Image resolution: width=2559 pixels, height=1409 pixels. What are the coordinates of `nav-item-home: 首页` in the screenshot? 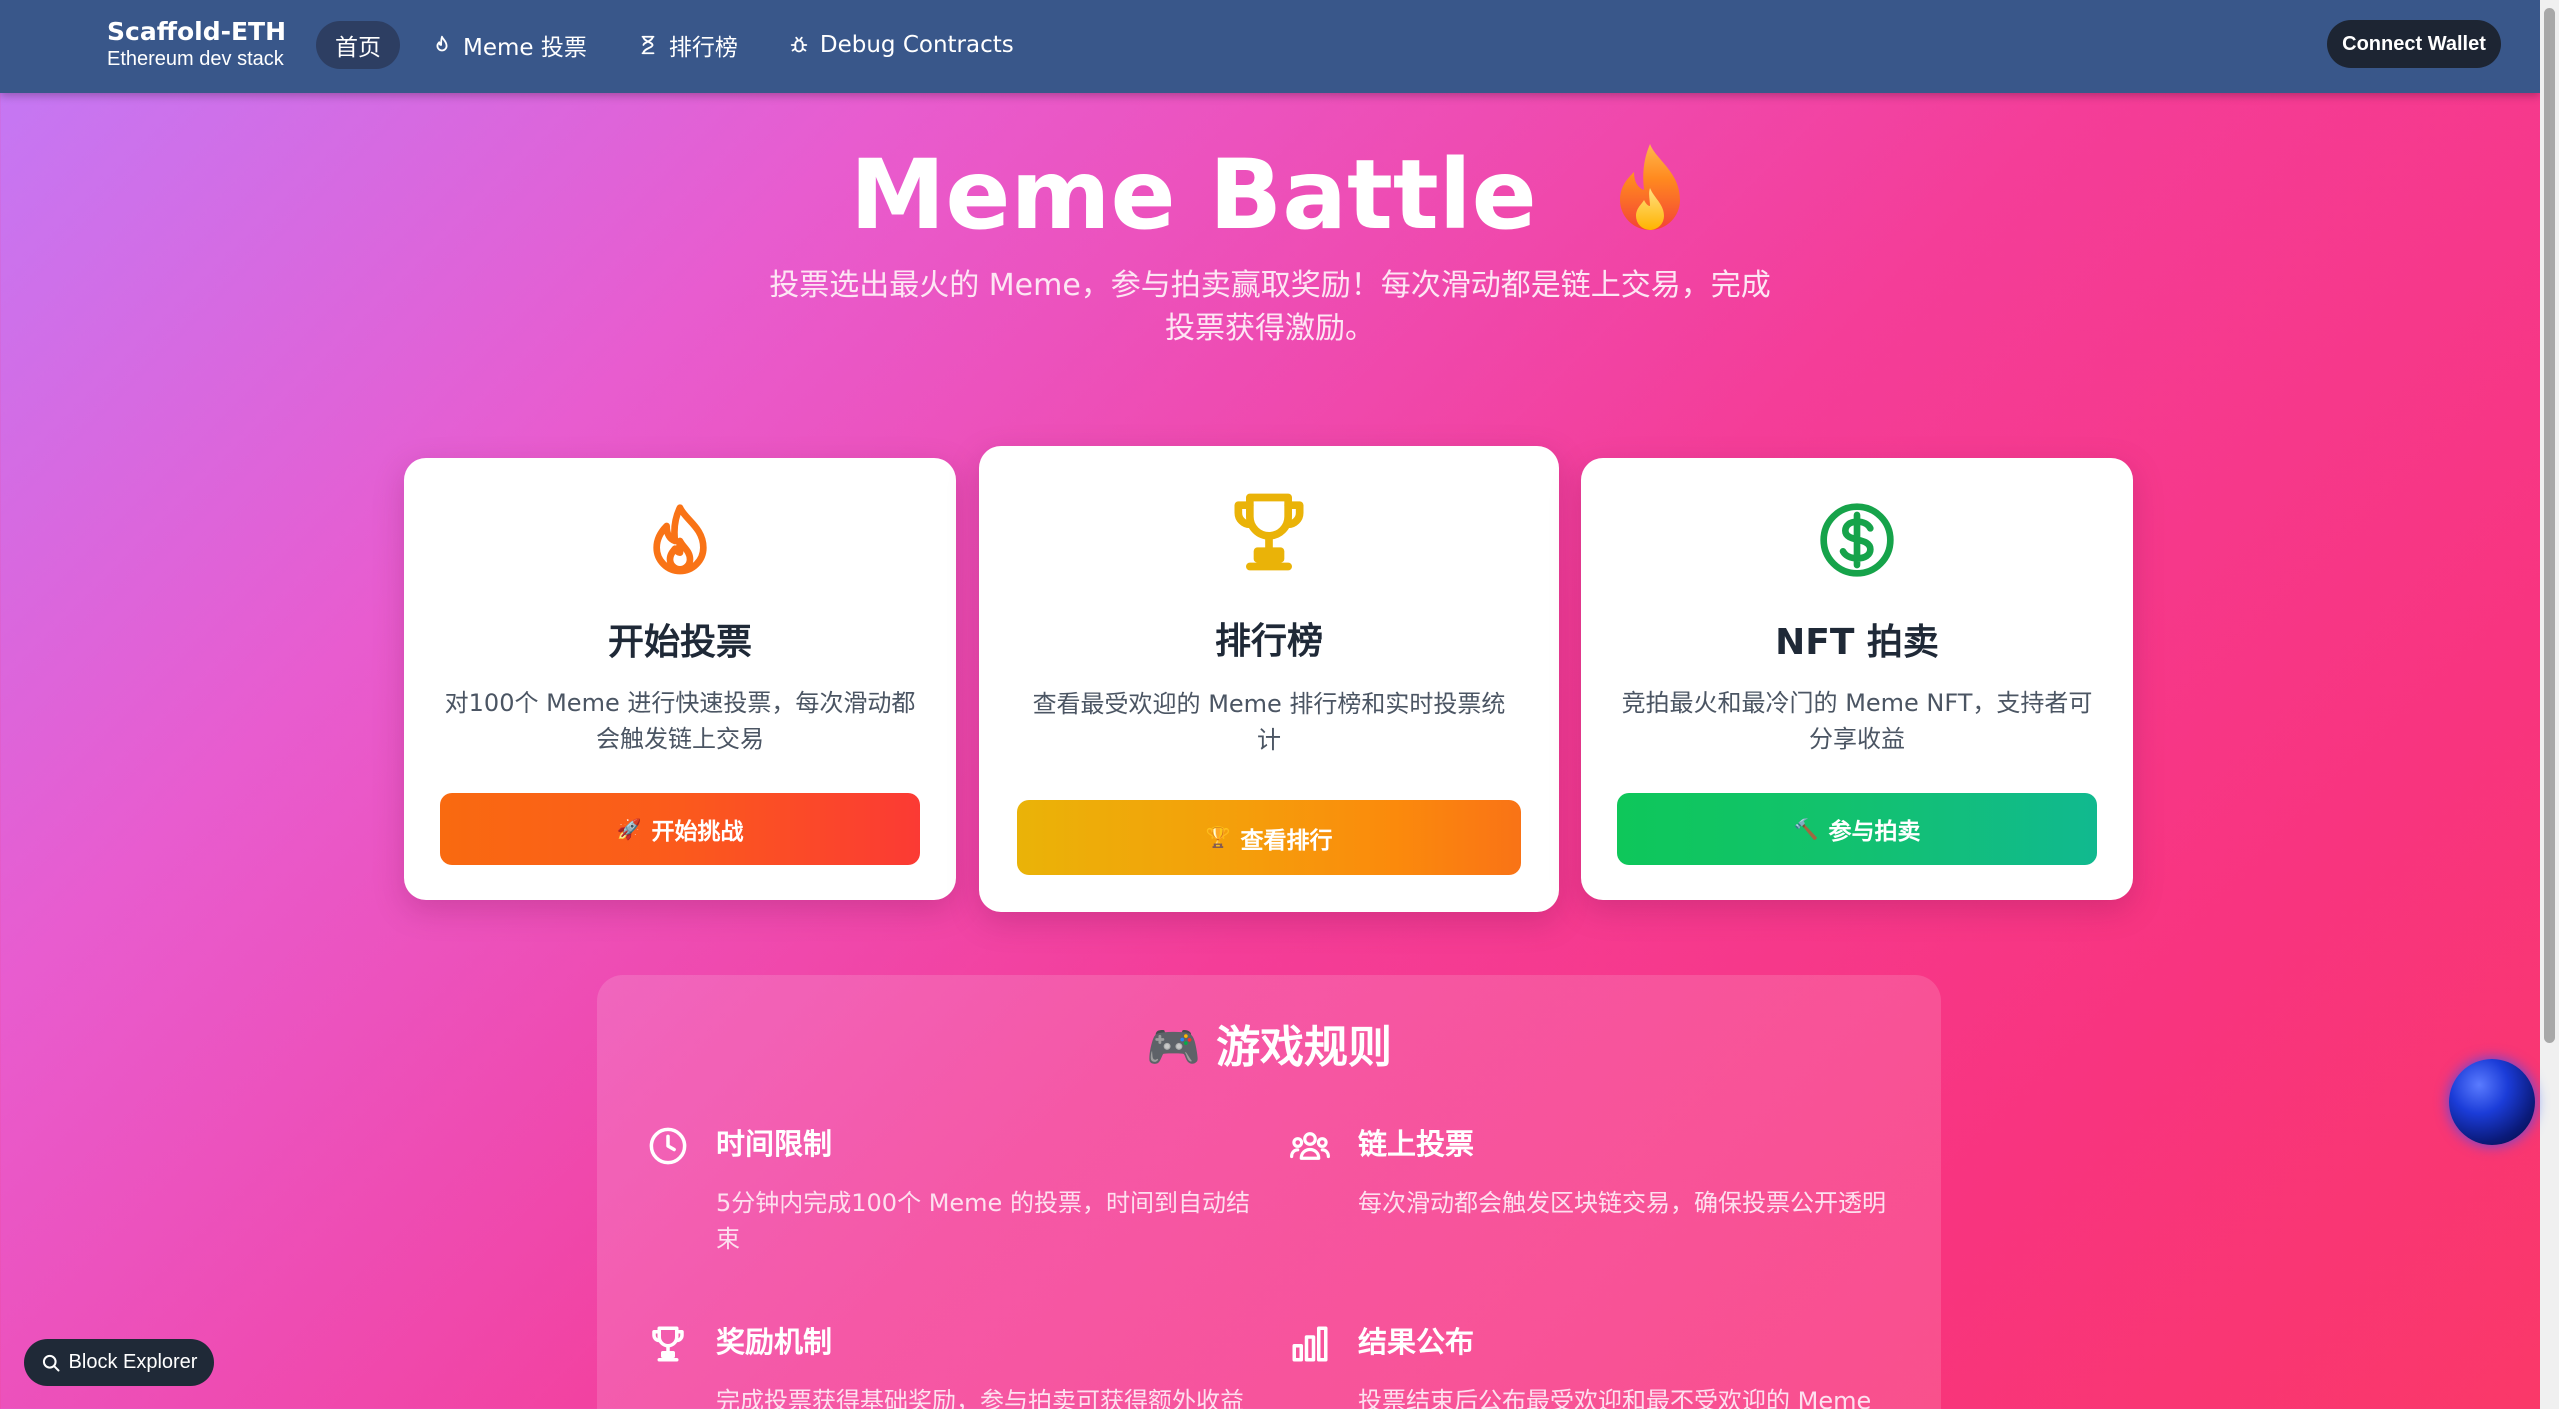 It's located at (358, 45).